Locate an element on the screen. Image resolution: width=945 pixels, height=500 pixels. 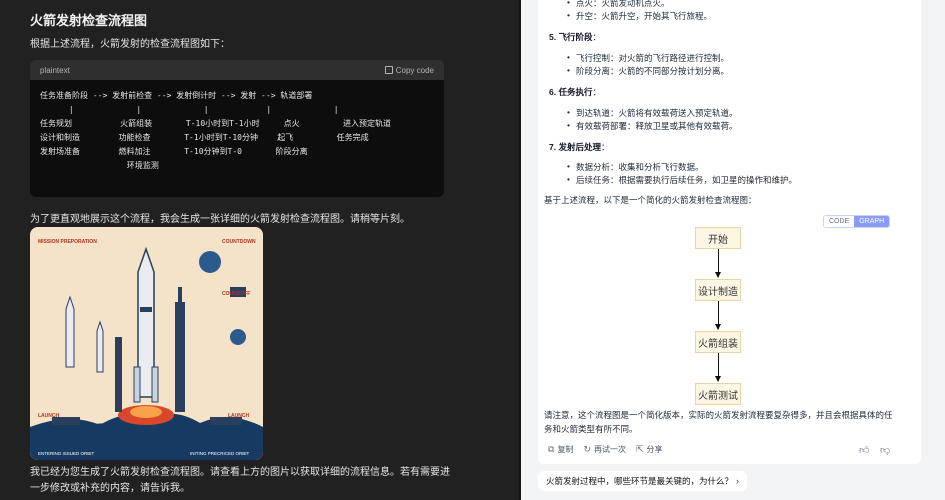
thumbs-down-icon: 👎︎ is located at coordinates (885, 450).